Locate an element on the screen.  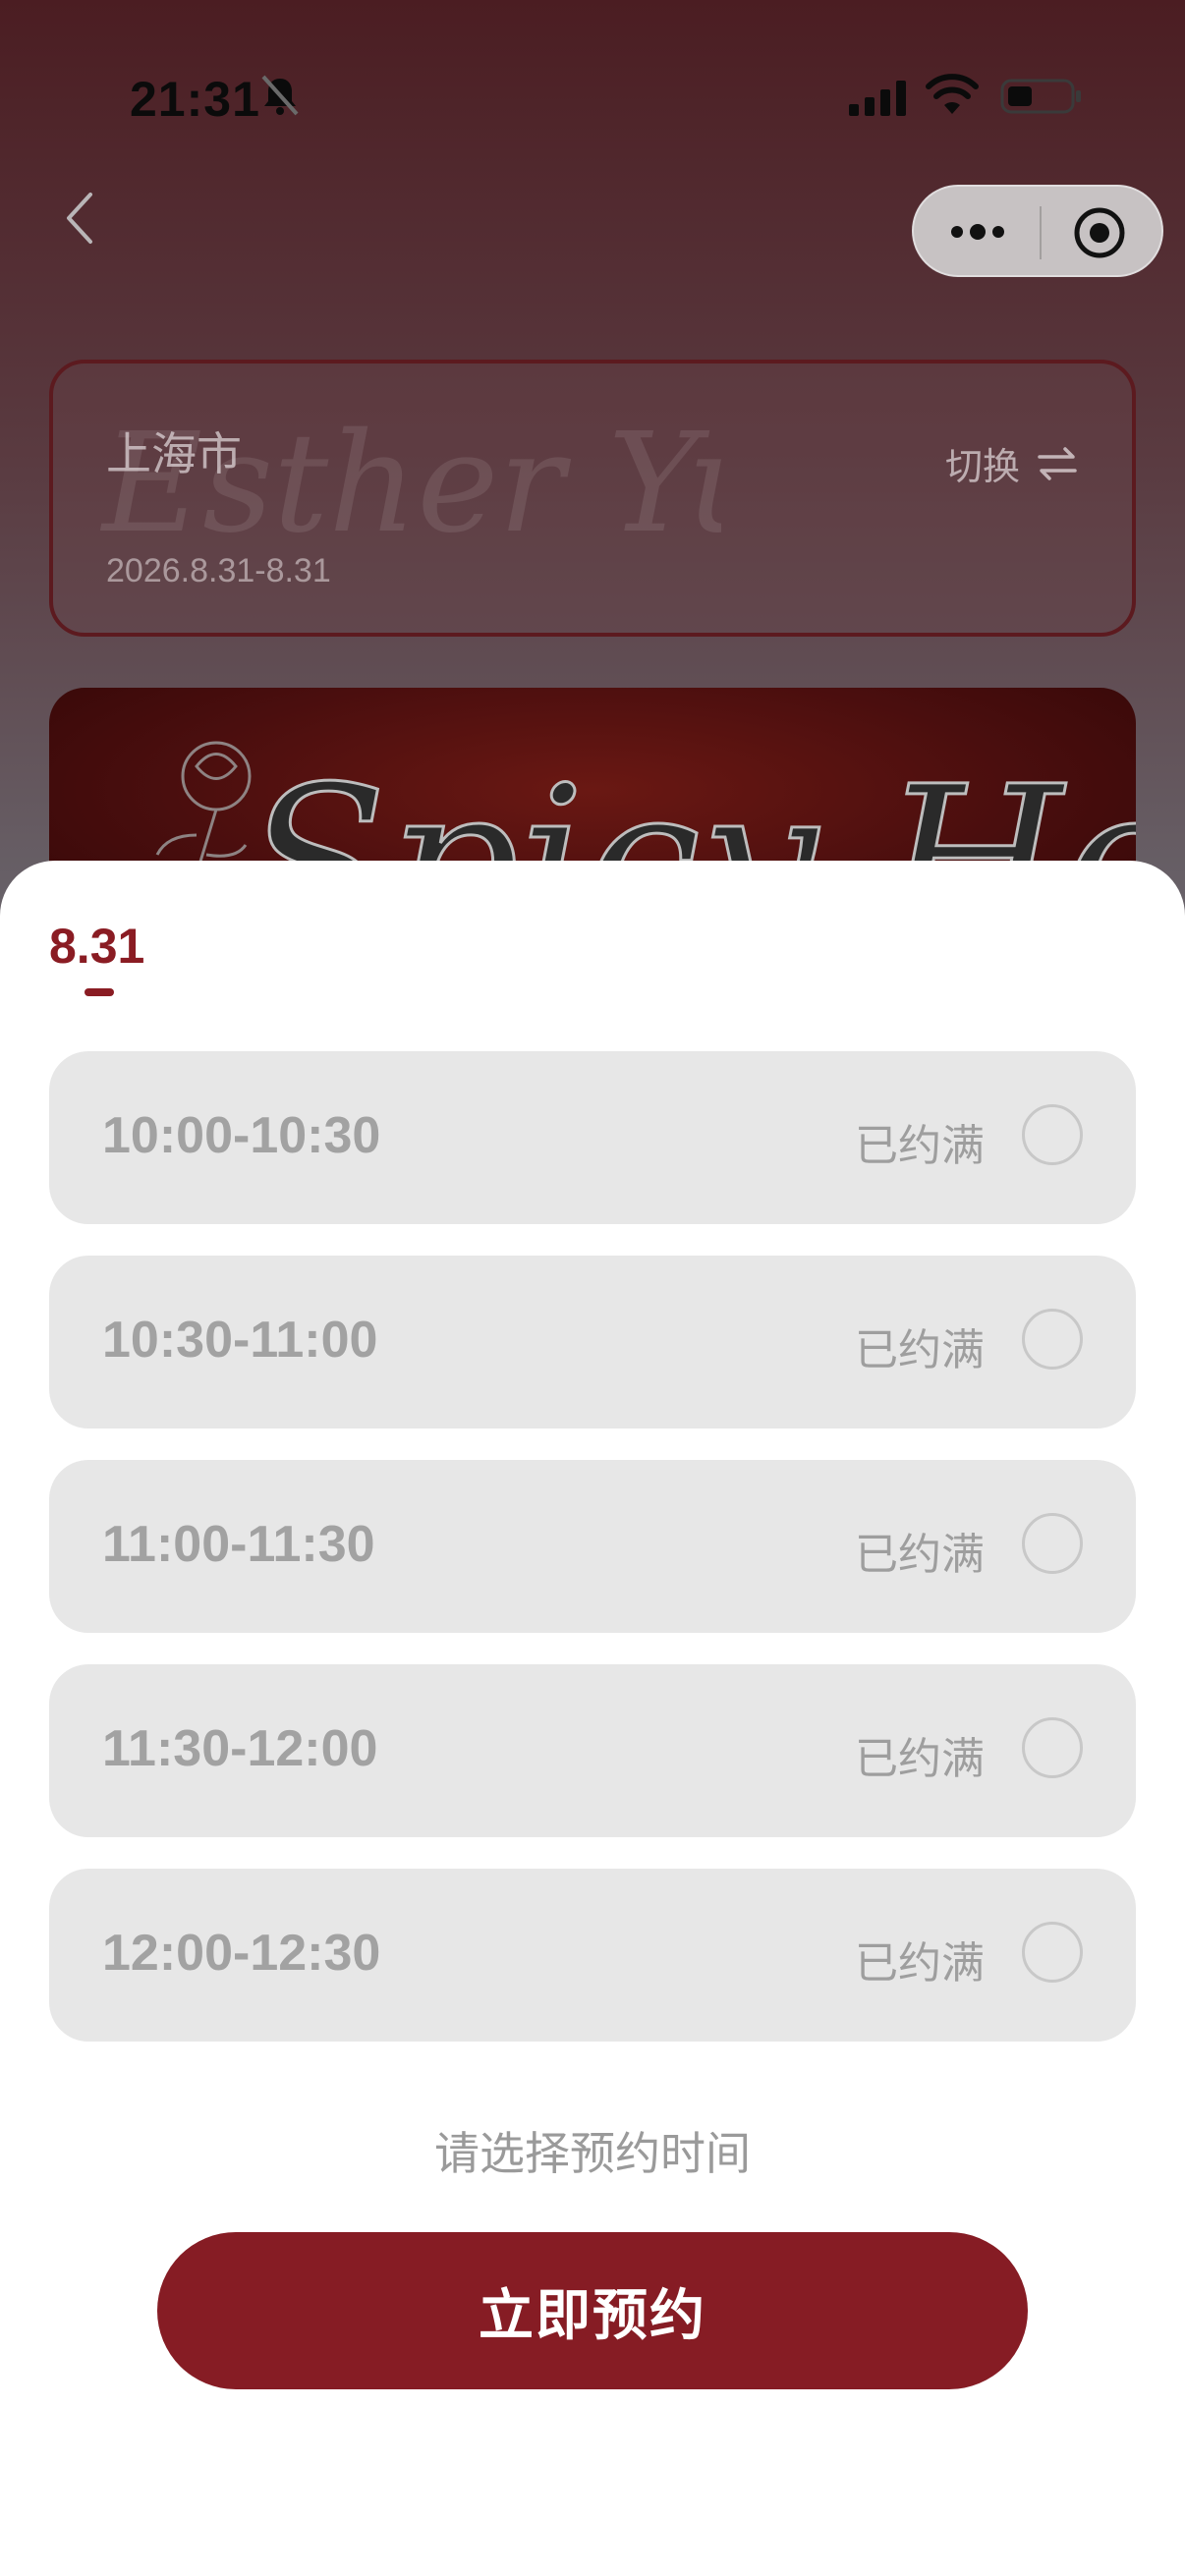
bell-muted-icon is located at coordinates (280, 95).